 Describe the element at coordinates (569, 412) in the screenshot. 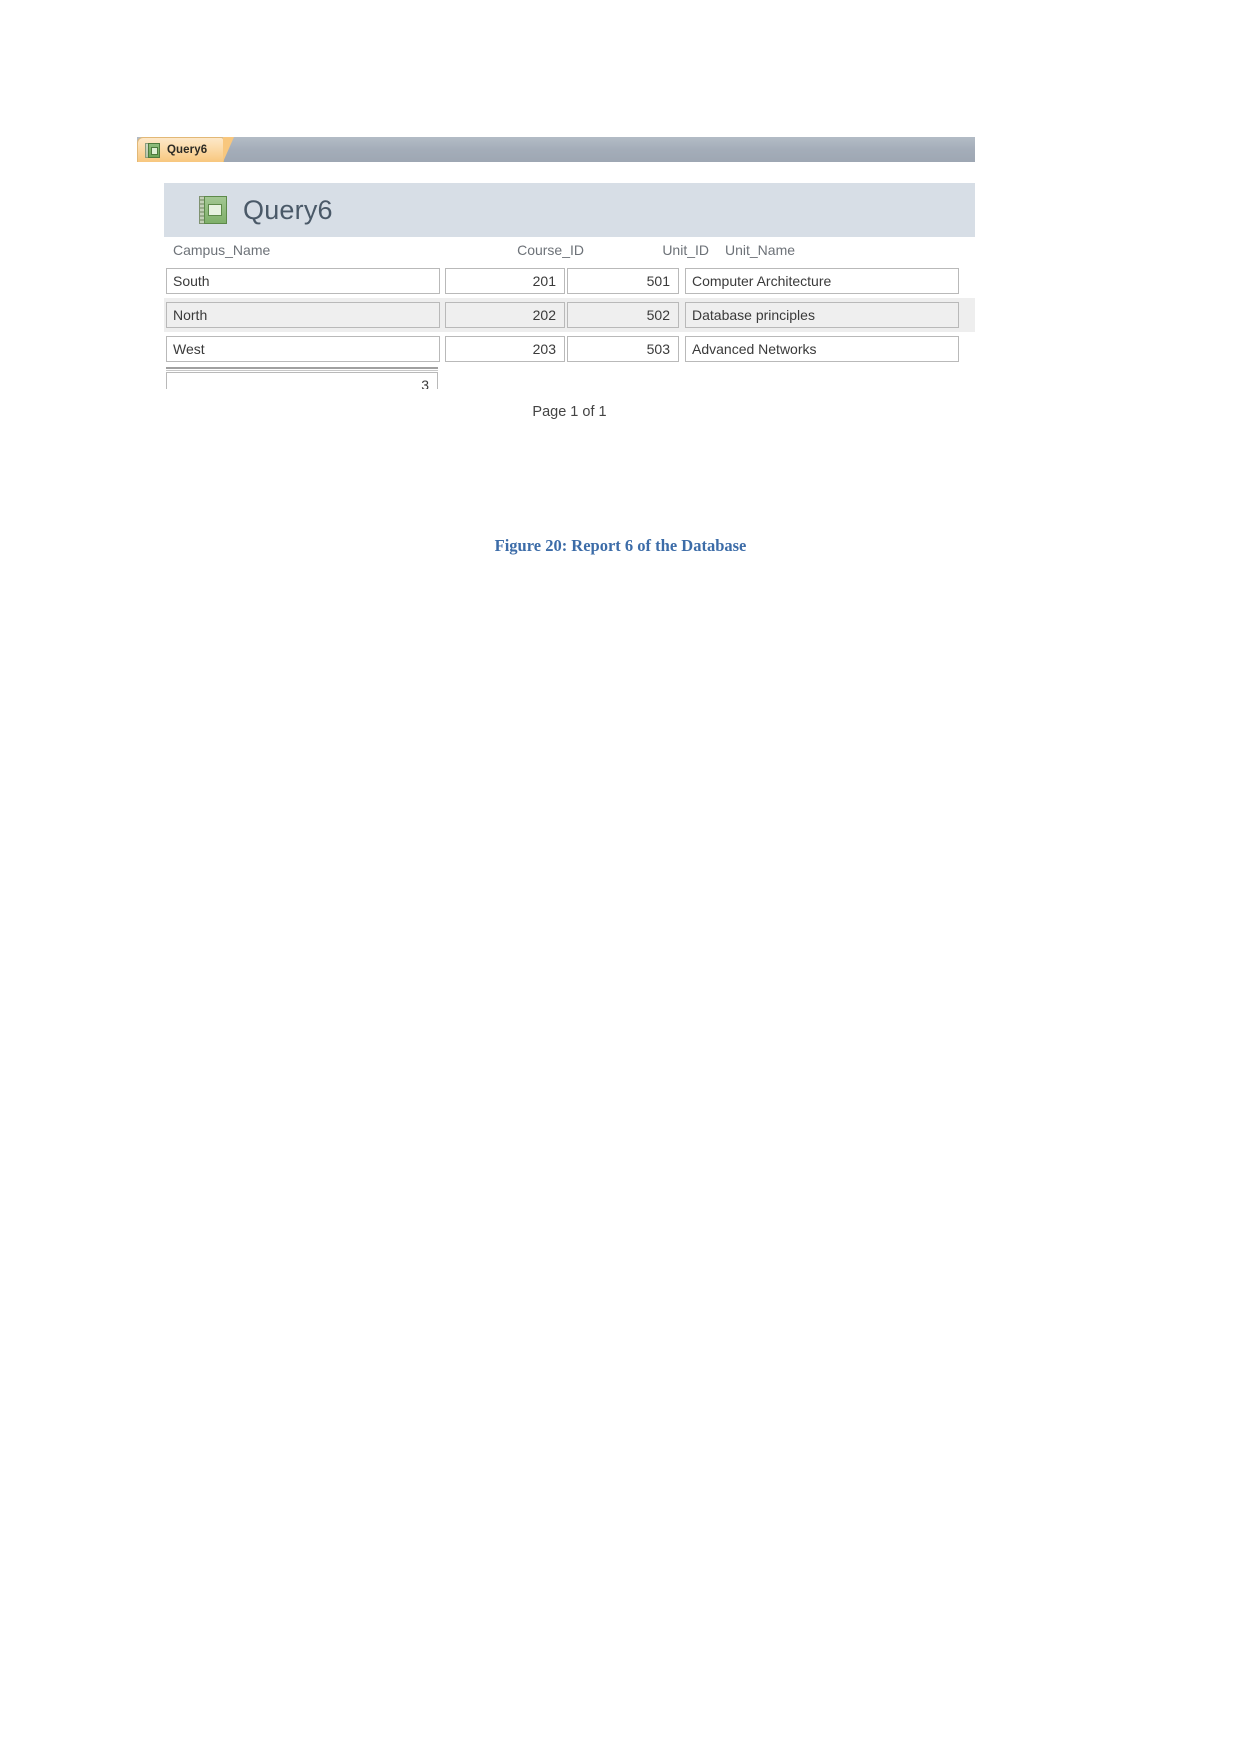

I see `page-footer: Page 1 of 1` at that location.